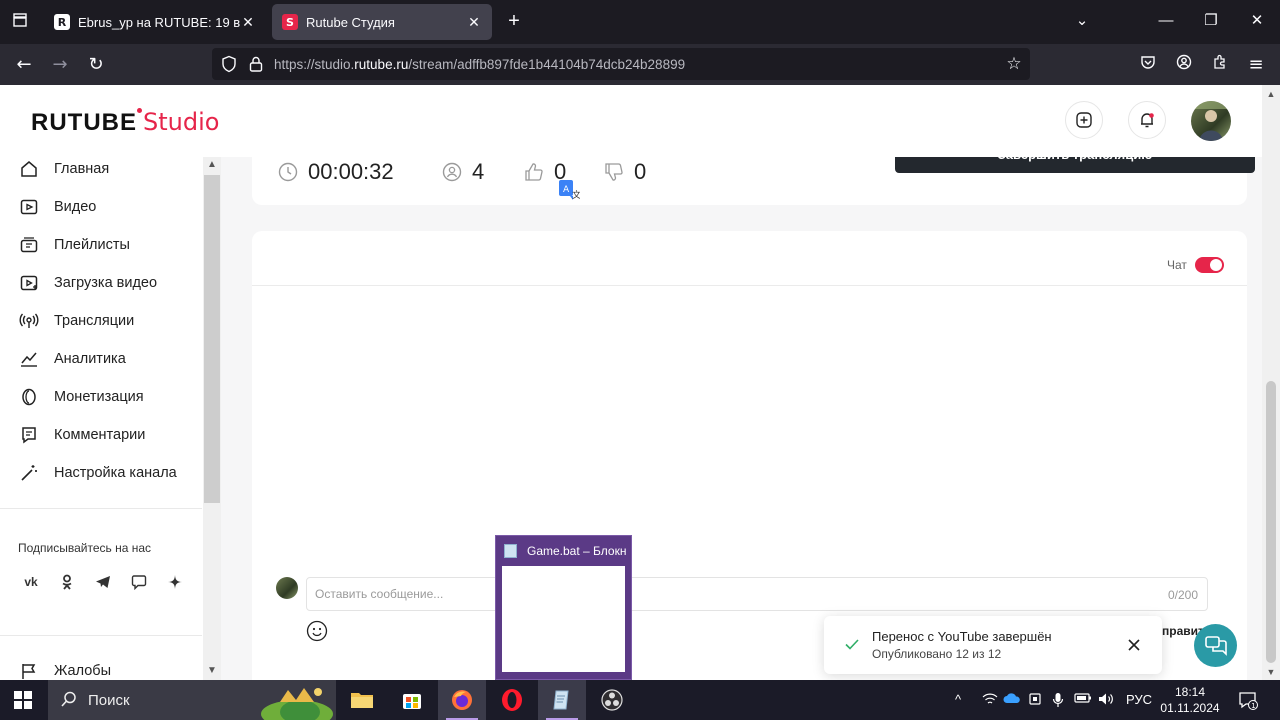 The image size is (1280, 720). What do you see at coordinates (97, 473) in the screenshot?
I see `sidebar-item-channel-settings: Настройка канала` at bounding box center [97, 473].